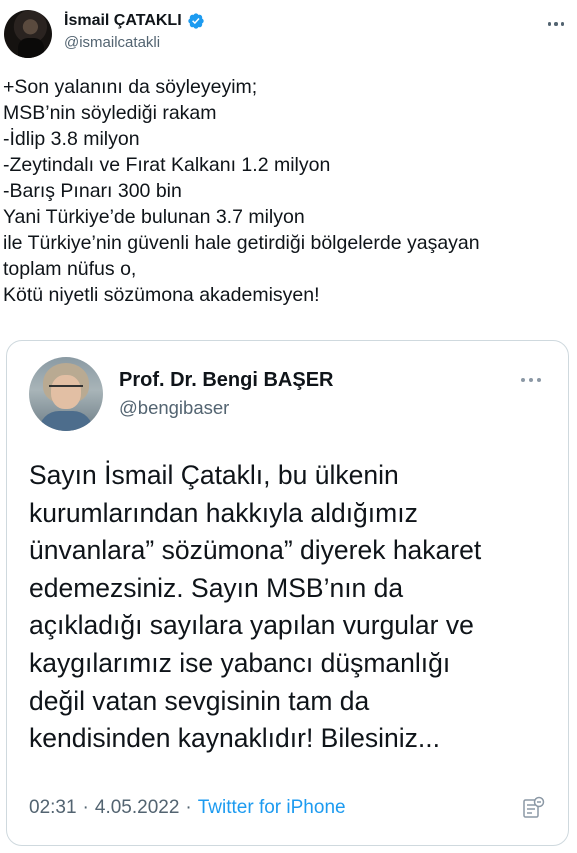 This screenshot has width=577, height=853. What do you see at coordinates (195, 21) in the screenshot?
I see `verified-badge-icon` at bounding box center [195, 21].